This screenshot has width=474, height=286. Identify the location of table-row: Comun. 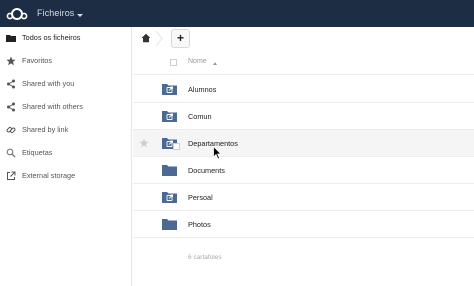
(303, 116).